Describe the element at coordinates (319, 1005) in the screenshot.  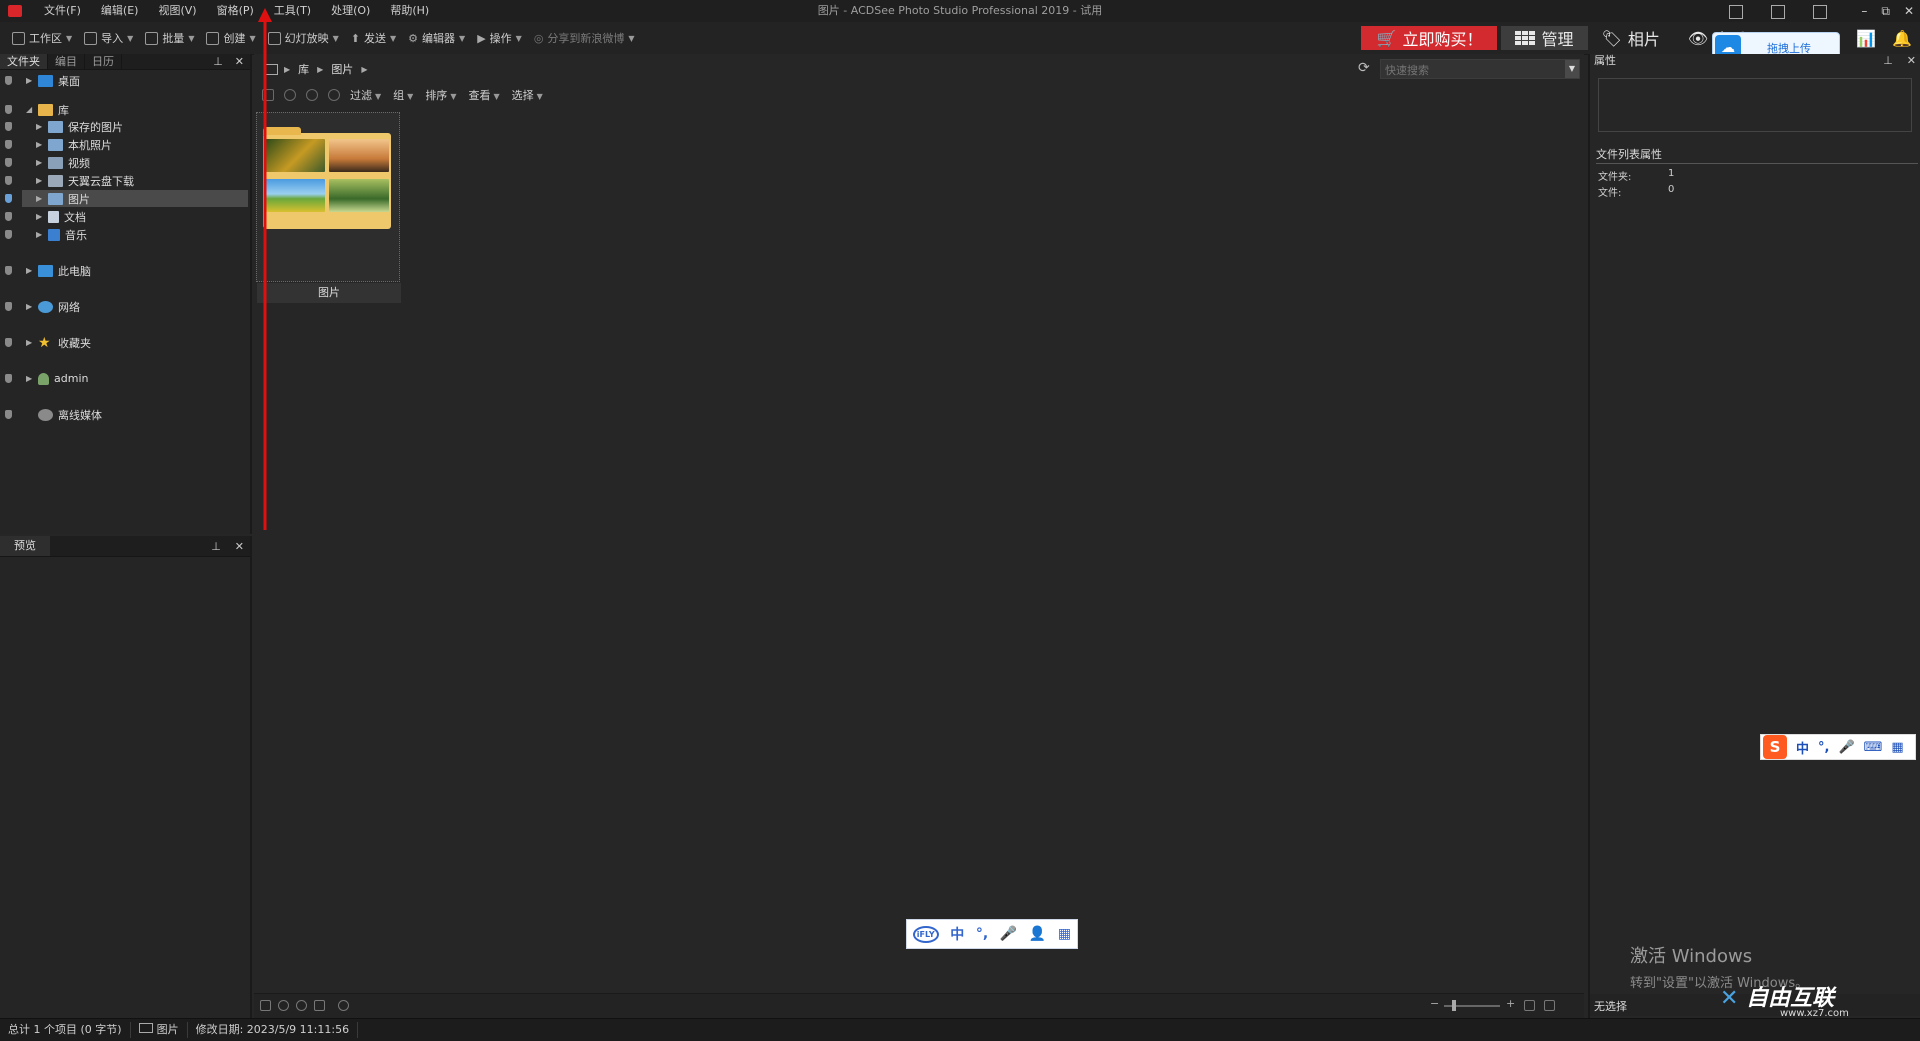
I see `stop-icon` at that location.